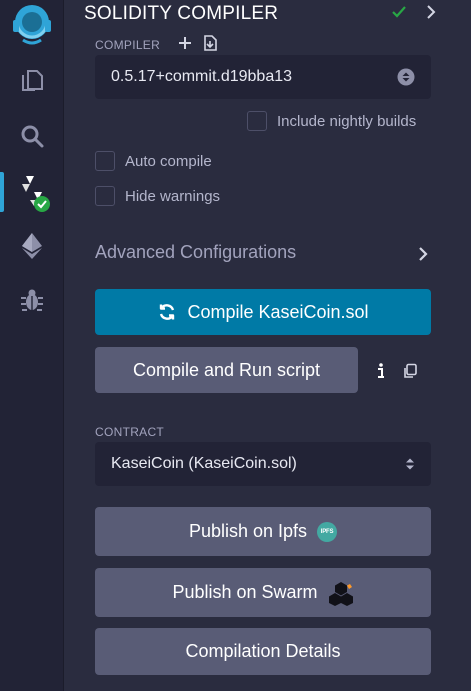 The height and width of the screenshot is (691, 471). Describe the element at coordinates (32, 246) in the screenshot. I see `deploy-run-icon` at that location.